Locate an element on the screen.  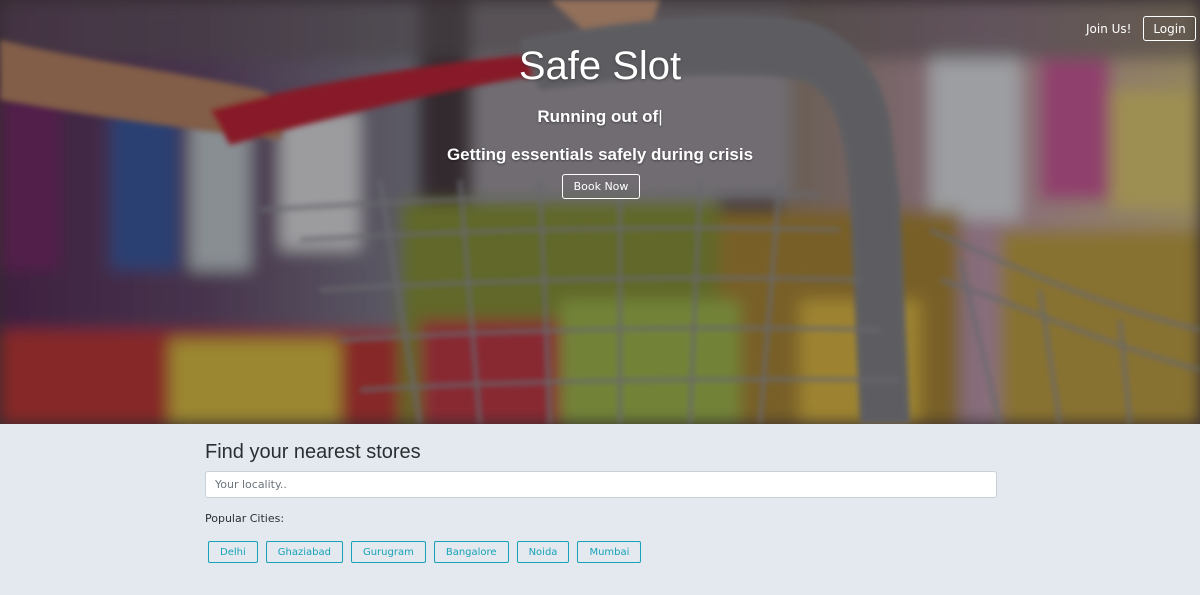
city-button-mumbai: Mumbai is located at coordinates (609, 552).